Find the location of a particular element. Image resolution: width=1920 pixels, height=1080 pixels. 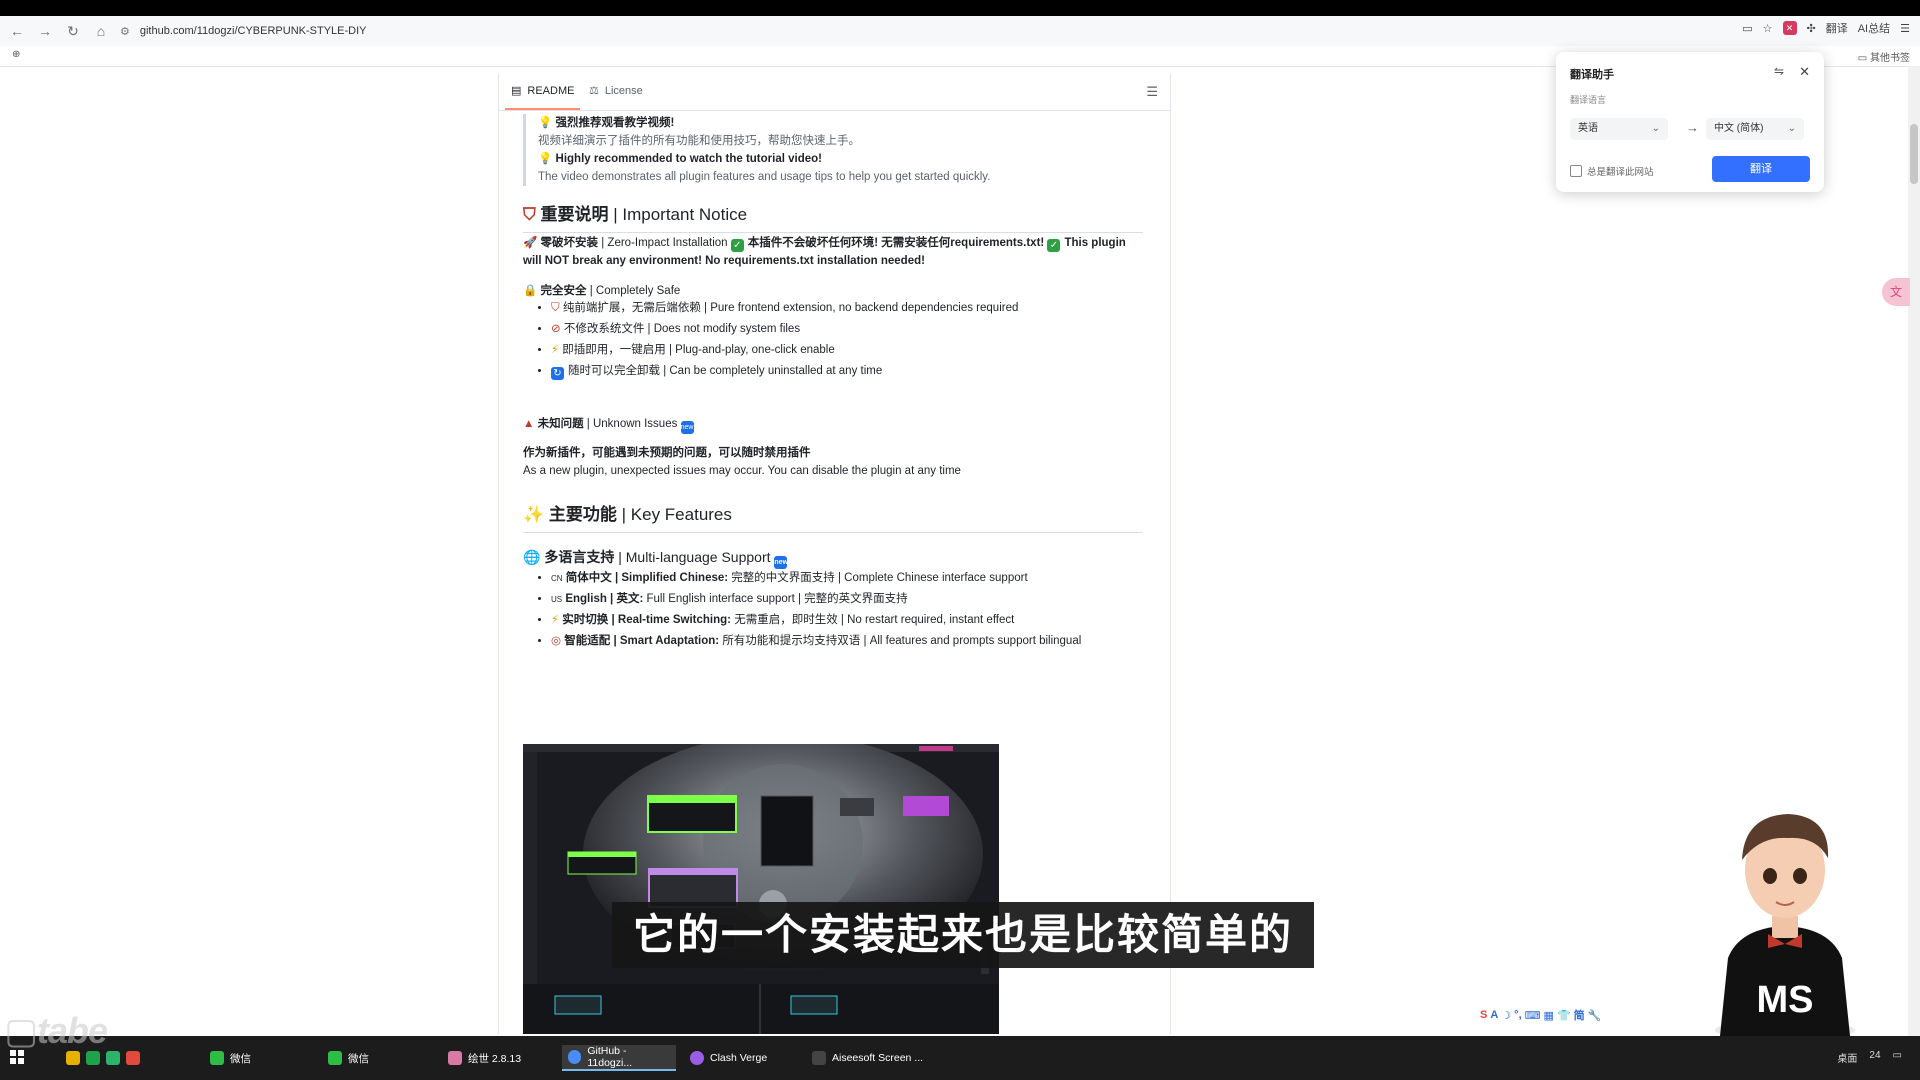

tab-license-label: License is located at coordinates (623, 90).